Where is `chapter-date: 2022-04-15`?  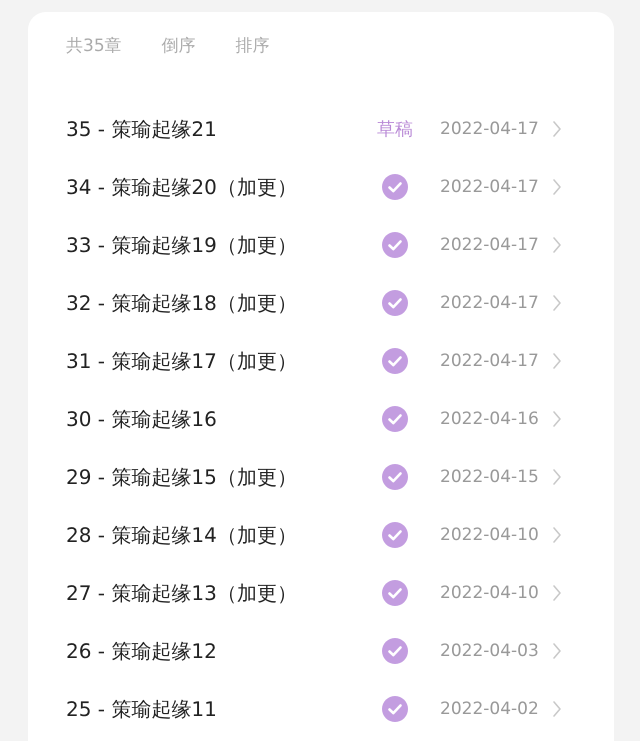 chapter-date: 2022-04-15 is located at coordinates (490, 477).